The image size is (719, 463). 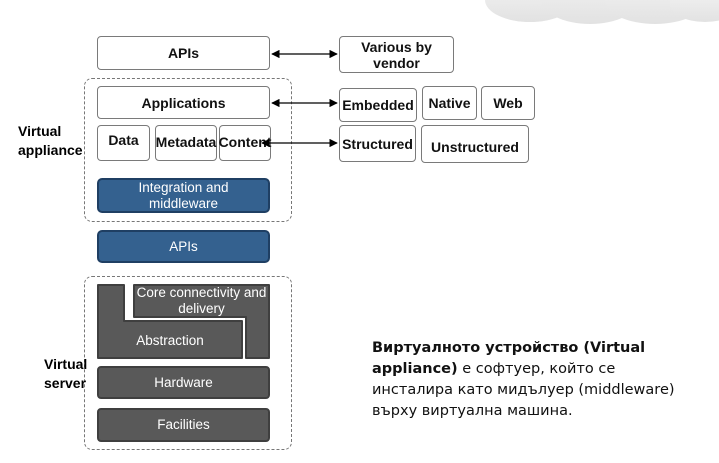 I want to click on arrows, so click(x=299, y=98).